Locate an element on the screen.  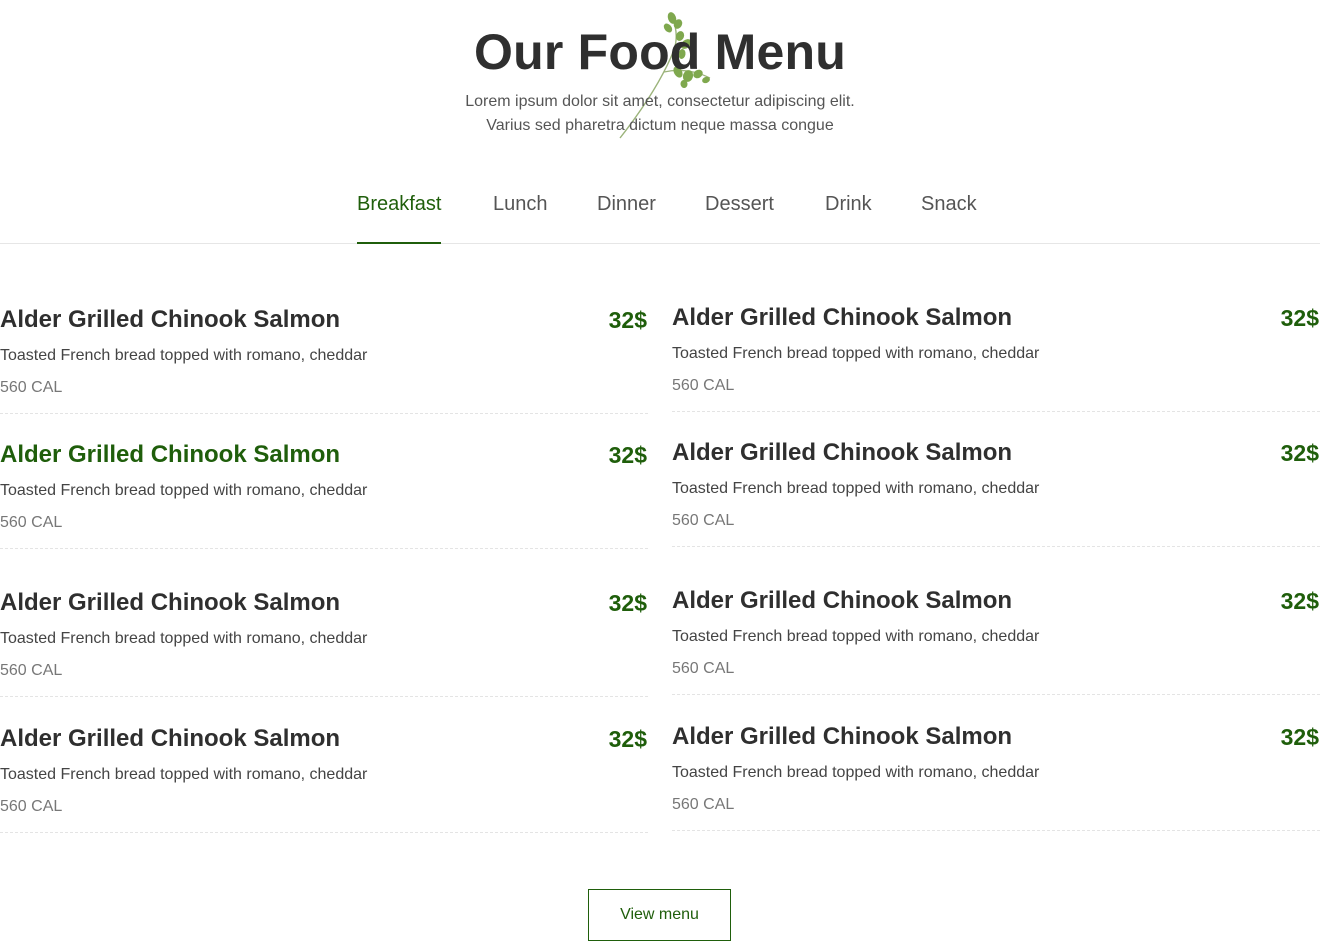
tab-dinner: Dinner is located at coordinates (626, 218).